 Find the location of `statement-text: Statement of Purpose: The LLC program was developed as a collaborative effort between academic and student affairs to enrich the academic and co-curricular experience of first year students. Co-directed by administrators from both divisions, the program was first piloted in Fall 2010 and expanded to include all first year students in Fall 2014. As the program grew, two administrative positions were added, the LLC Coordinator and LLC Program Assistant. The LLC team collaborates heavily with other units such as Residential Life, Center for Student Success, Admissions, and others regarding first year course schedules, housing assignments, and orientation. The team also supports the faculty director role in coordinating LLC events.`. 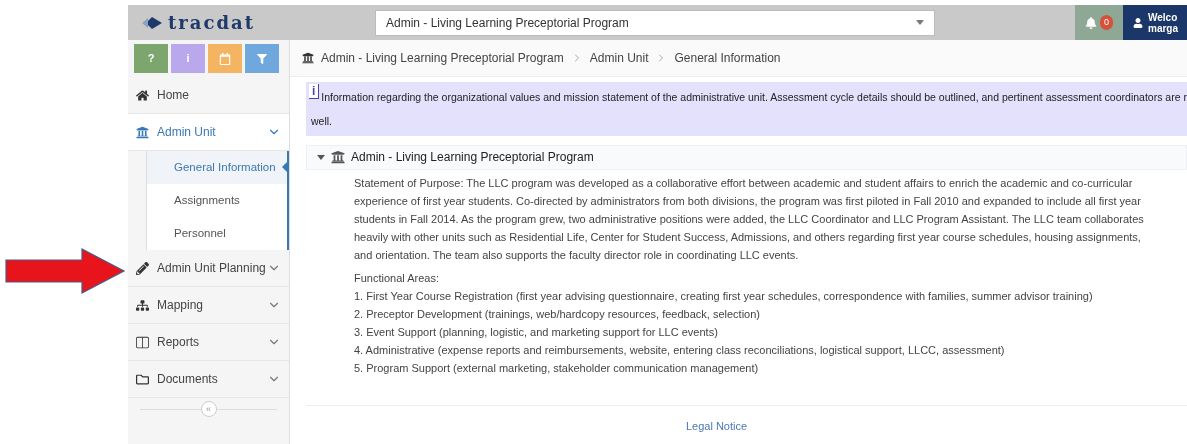

statement-text: Statement of Purpose: The LLC program was developed as a collaborative effort between academic and student affairs to enrich the academic and co-curricular experience of first year students. Co-directed by administrators from both divisions, the program was first piloted in Fall 2010 and expanded to include all first year students in Fall 2014. As the program grew, two administrative positions were added, the LLC Coordinator and LLC Program Assistant. The LLC team collaborates heavily with other units such as Residential Life, Center for Student Success, Admissions, and others regarding first year course schedules, housing assignments, and orientation. The team also supports the faculty director role in coordinating LLC events. is located at coordinates (749, 219).